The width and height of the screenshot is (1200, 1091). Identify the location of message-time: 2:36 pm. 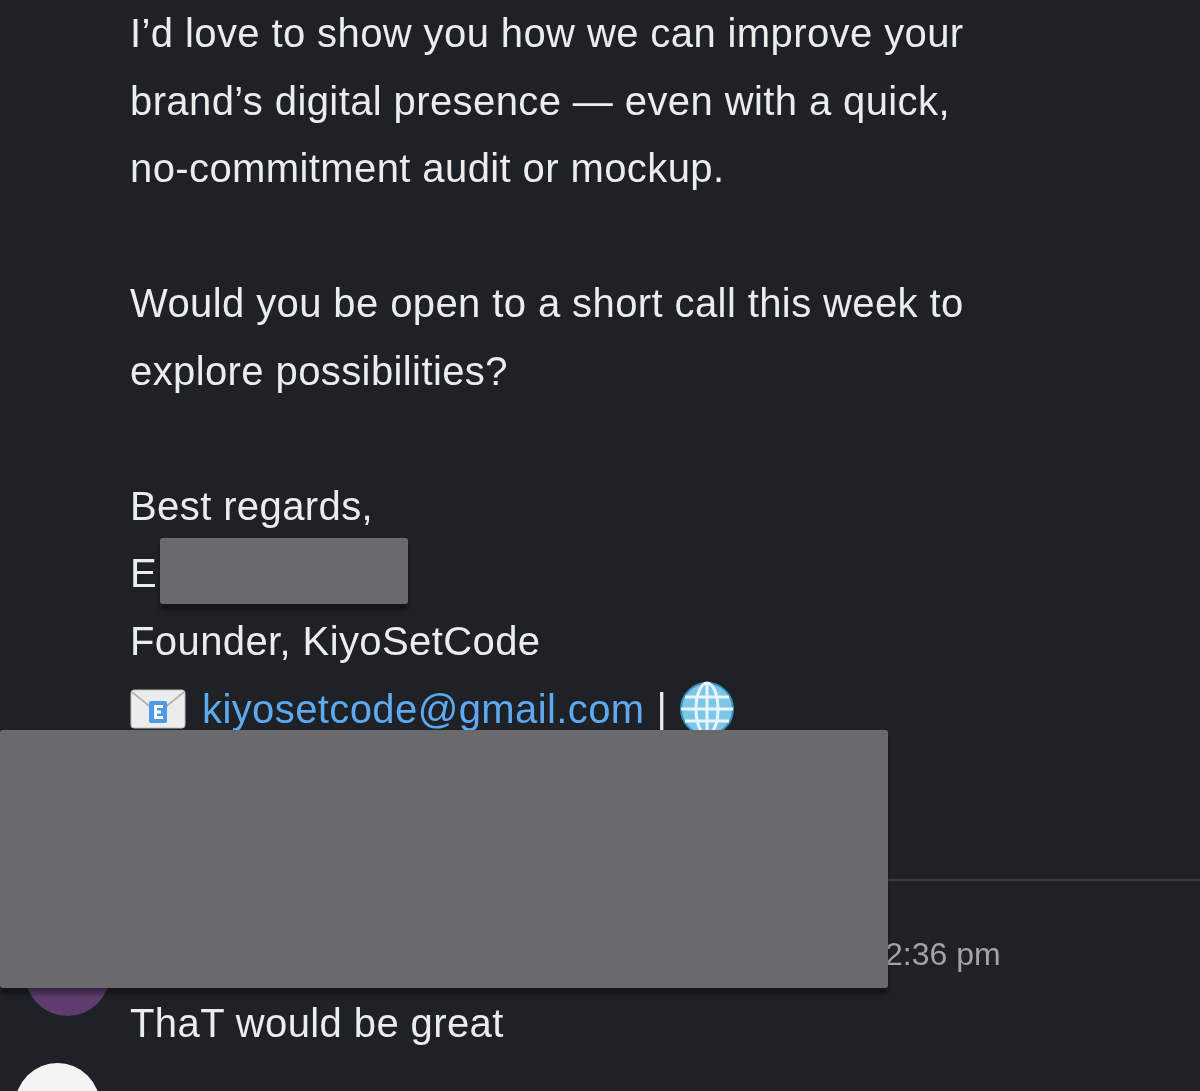
(943, 954).